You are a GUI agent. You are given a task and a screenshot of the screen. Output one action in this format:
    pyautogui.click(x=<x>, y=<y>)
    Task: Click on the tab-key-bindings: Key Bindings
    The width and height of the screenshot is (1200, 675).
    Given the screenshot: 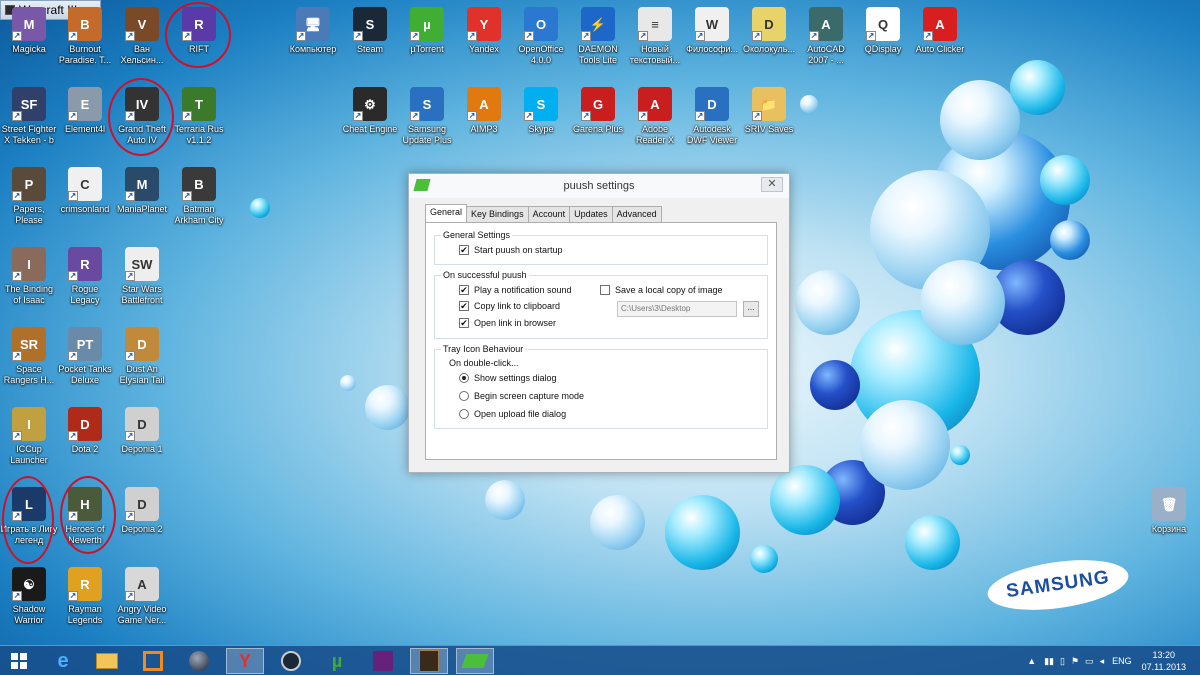 What is the action you would take?
    pyautogui.click(x=497, y=214)
    